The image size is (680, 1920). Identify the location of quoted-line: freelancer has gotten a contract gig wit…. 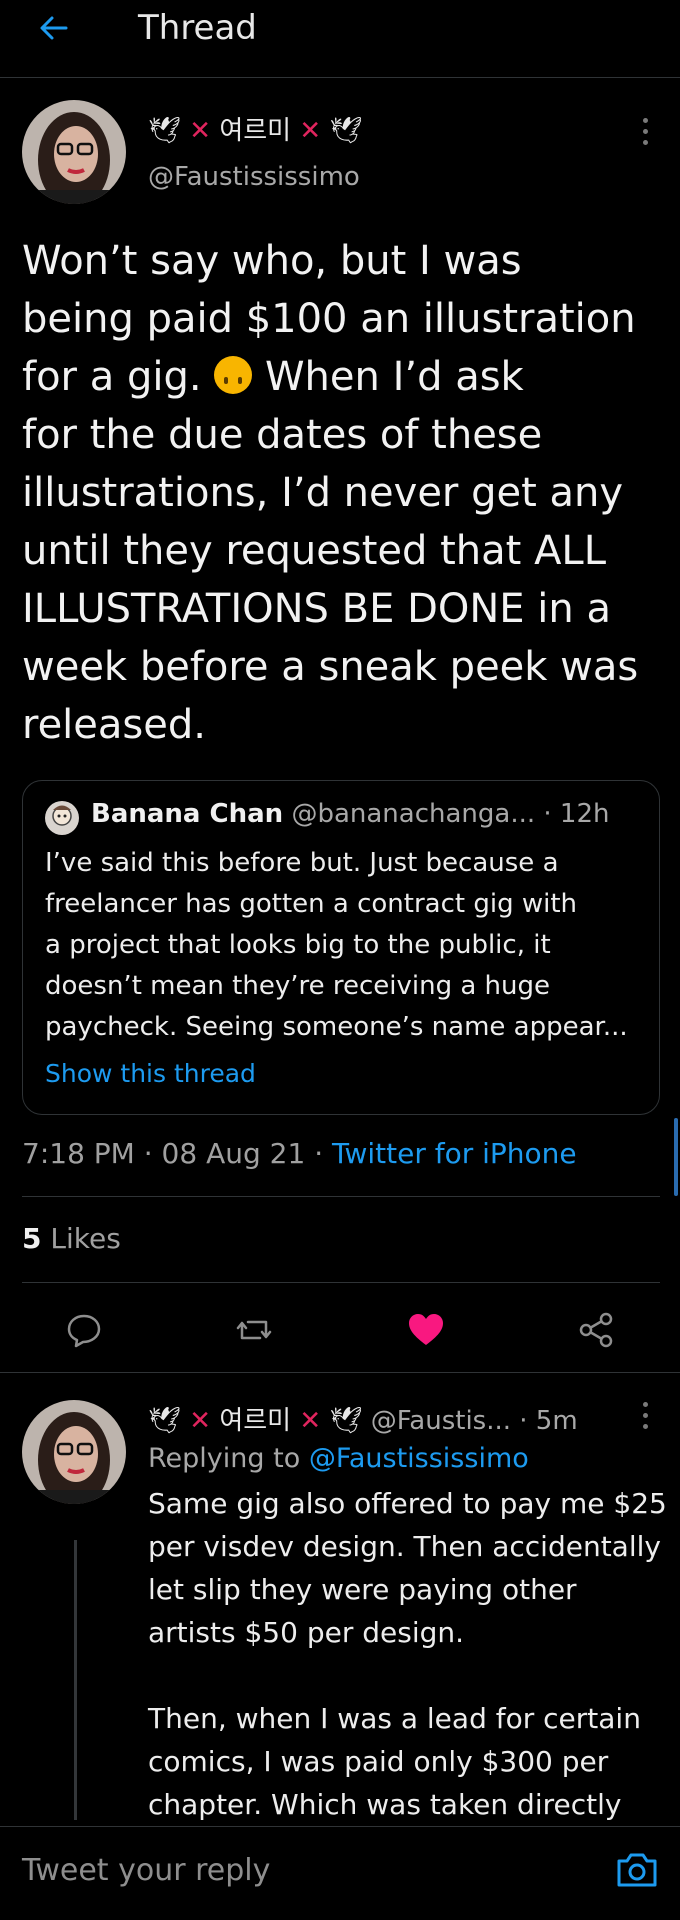
(311, 904).